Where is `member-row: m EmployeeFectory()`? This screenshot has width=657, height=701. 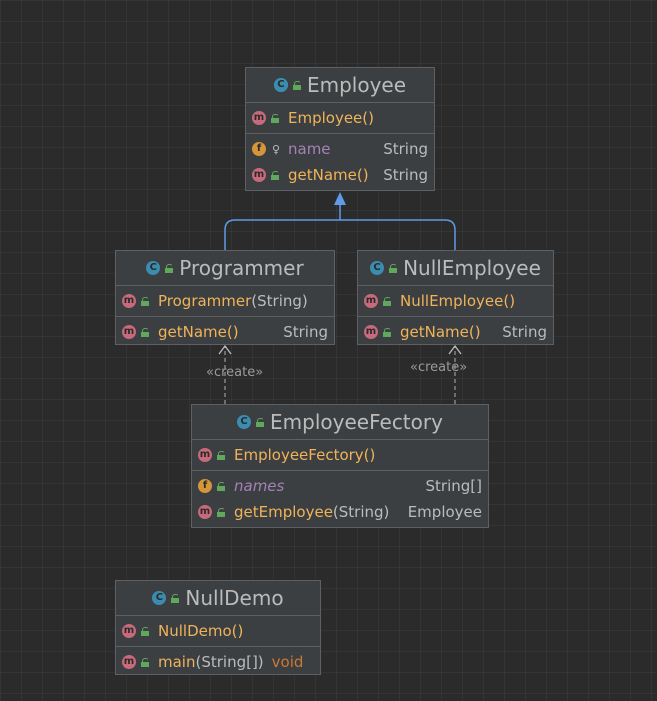
member-row: m EmployeeFectory() is located at coordinates (340, 455).